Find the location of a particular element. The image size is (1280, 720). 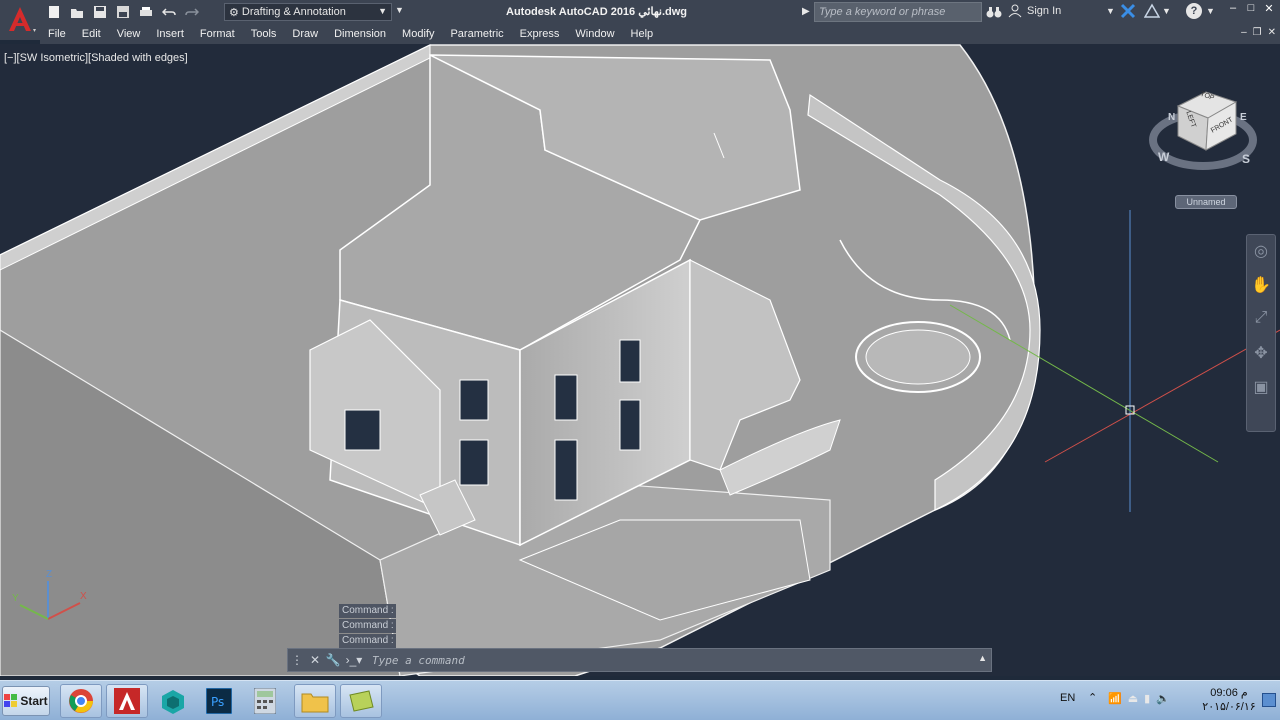

clock-time: 09:06 م is located at coordinates (1229, 693).